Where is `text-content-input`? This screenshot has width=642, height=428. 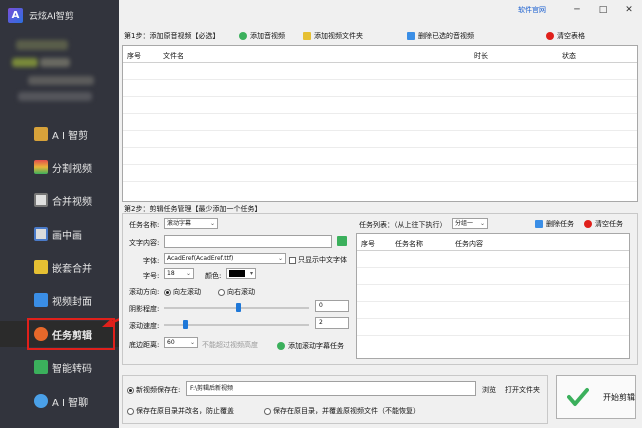 text-content-input is located at coordinates (248, 241).